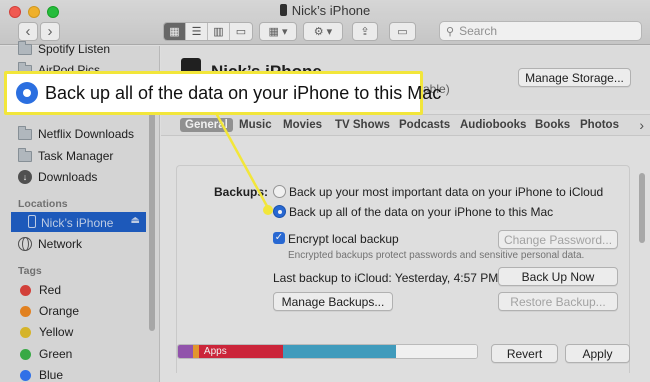 The height and width of the screenshot is (382, 650). What do you see at coordinates (552, 125) in the screenshot?
I see `tab-books: Books` at bounding box center [552, 125].